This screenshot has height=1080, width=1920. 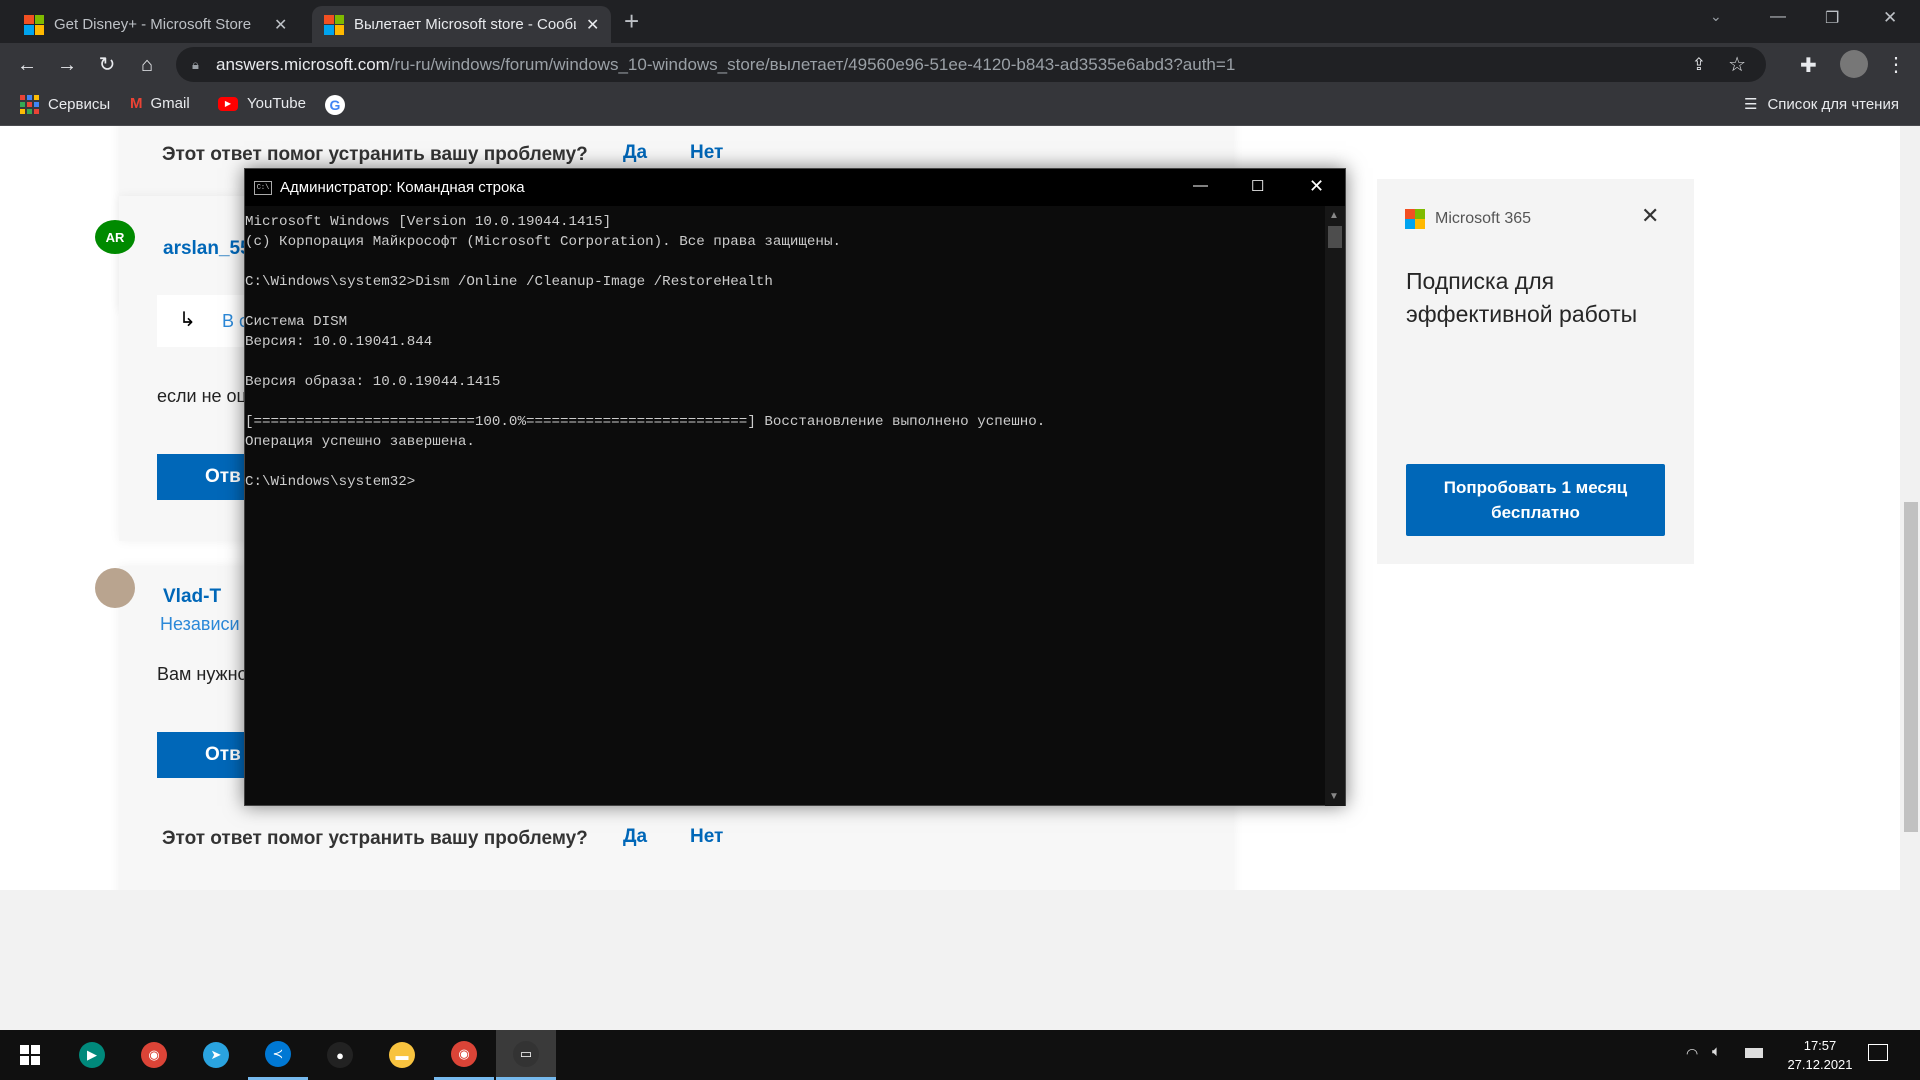 I want to click on volume-icon: 🔈︎, so click(x=1716, y=1051).